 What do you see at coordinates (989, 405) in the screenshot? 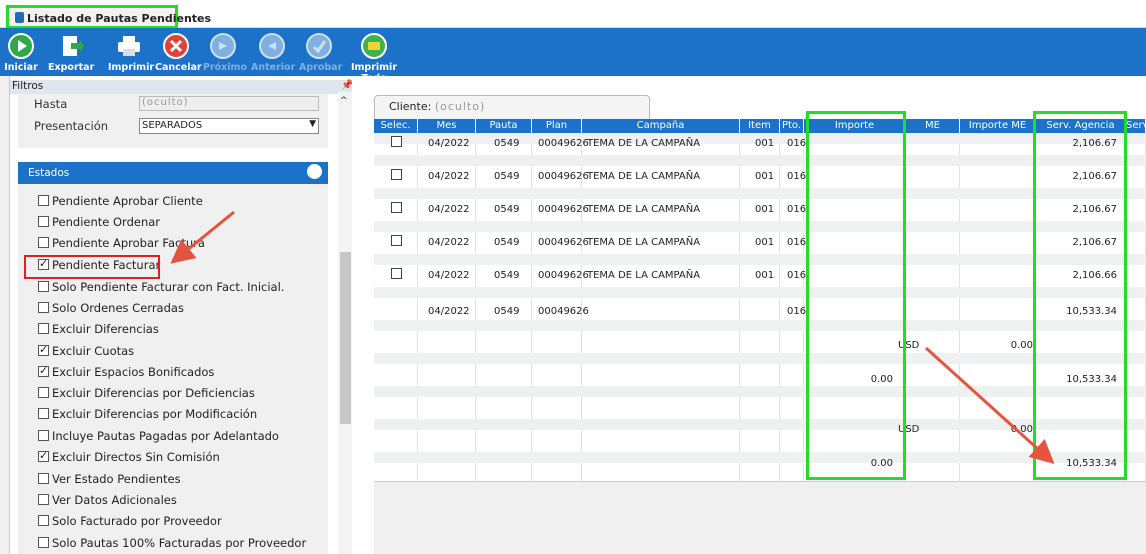
I see `arrow-to-total` at bounding box center [989, 405].